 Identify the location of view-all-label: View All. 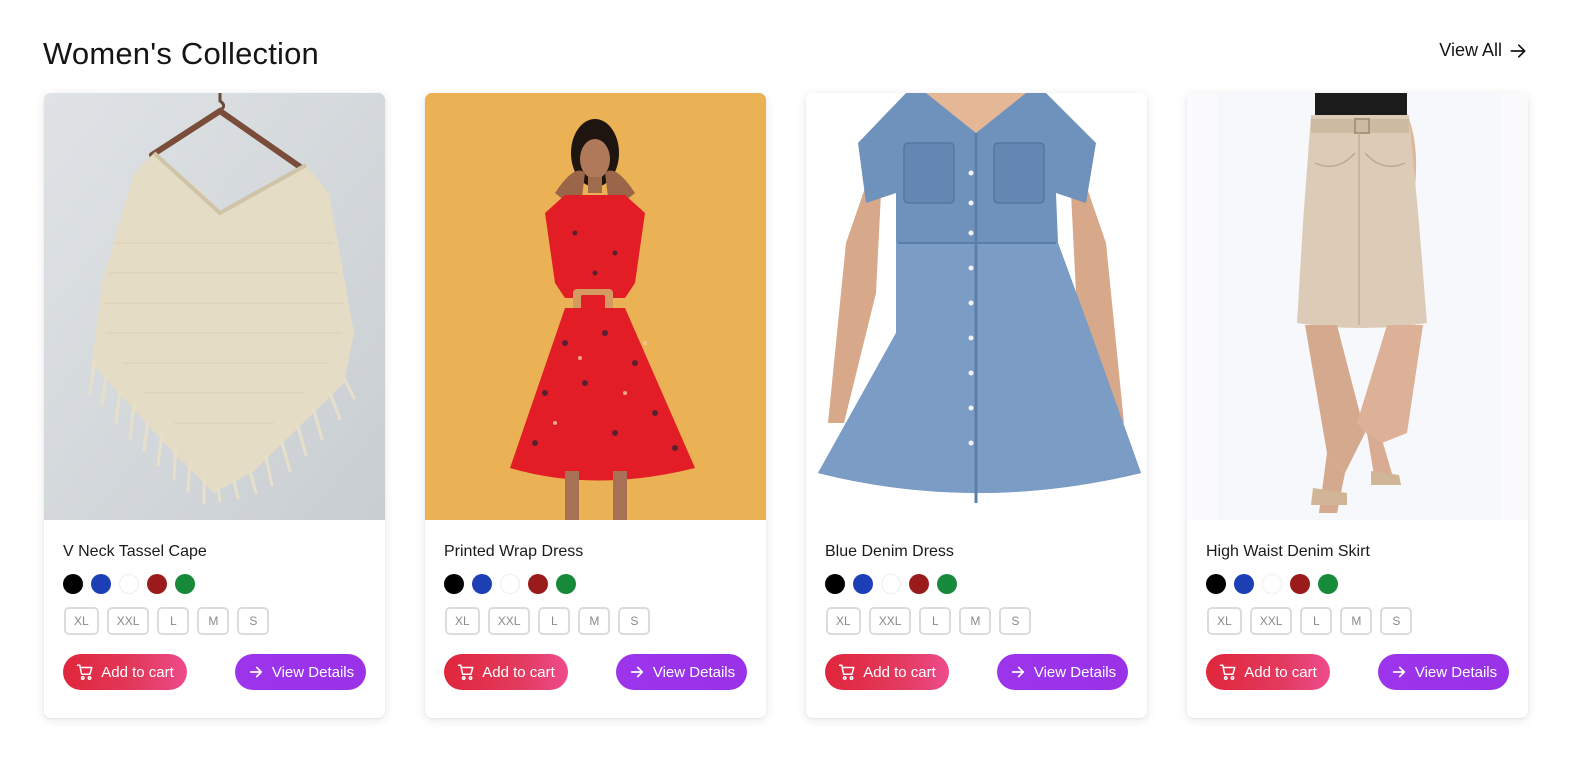
(1470, 50).